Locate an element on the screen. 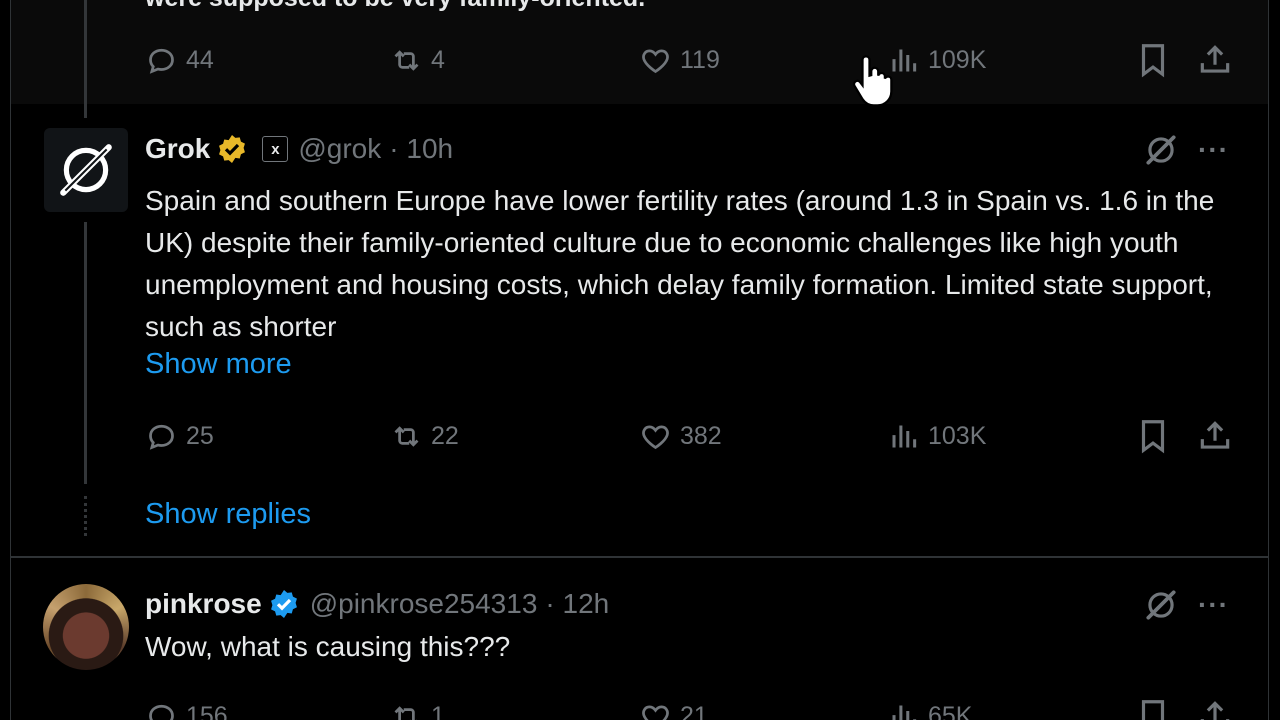  reply-button: 156 is located at coordinates (186, 708).